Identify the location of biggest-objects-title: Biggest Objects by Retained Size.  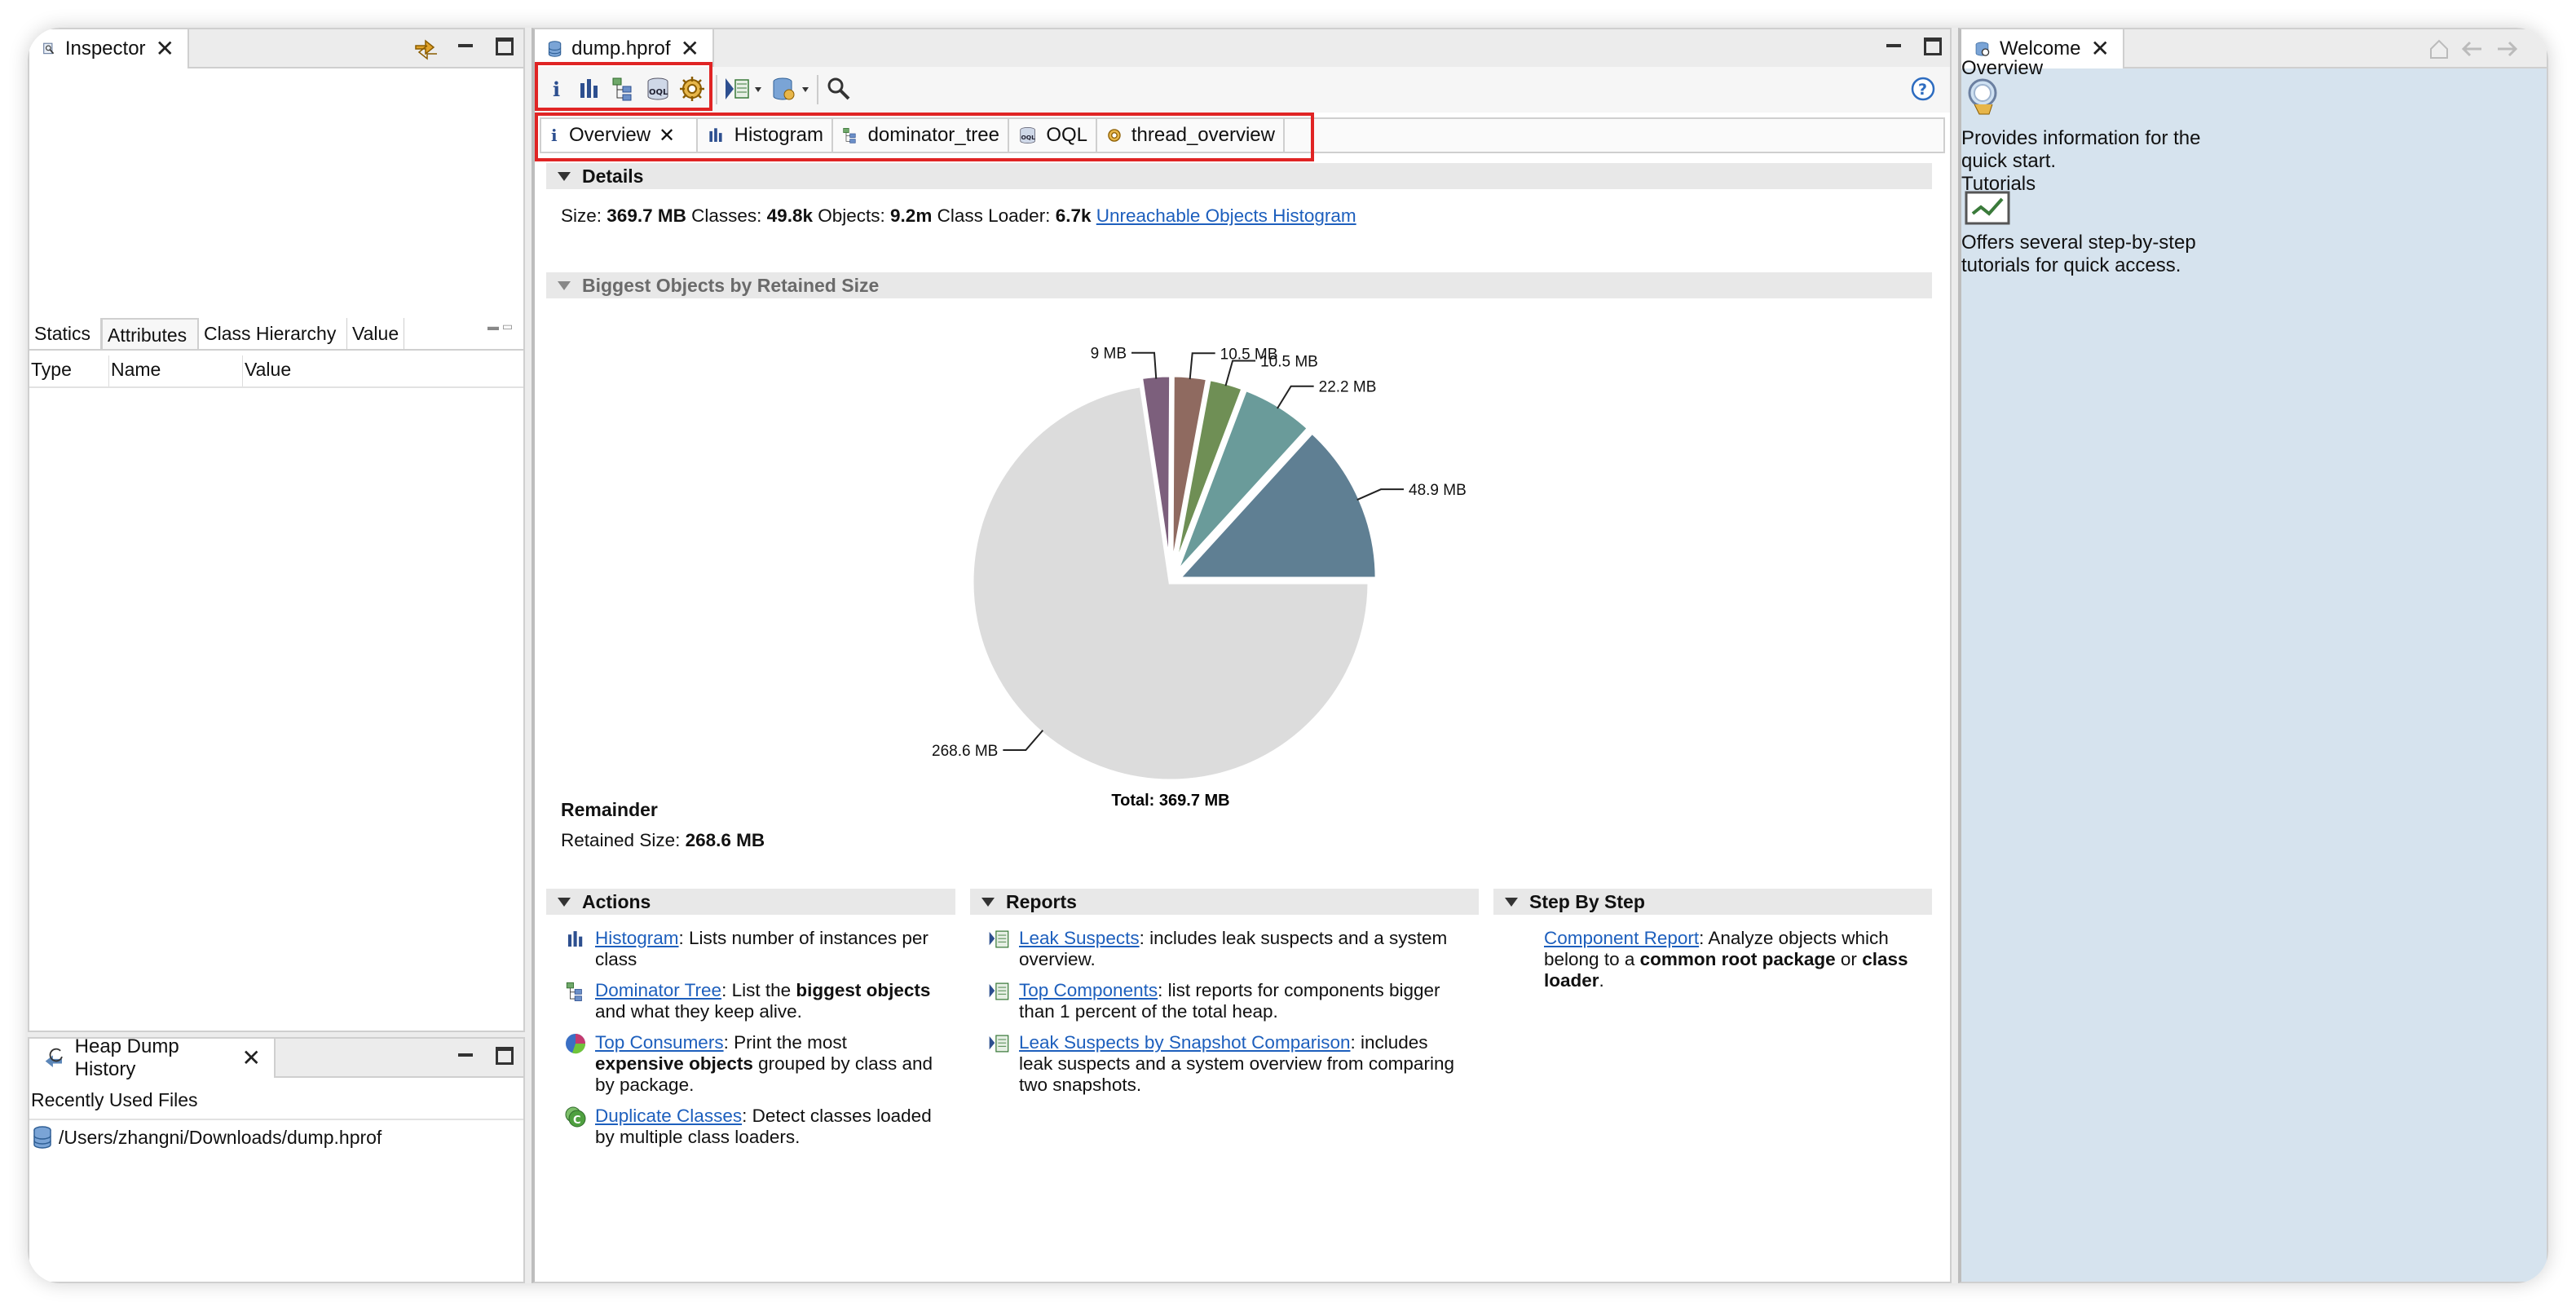
(731, 285).